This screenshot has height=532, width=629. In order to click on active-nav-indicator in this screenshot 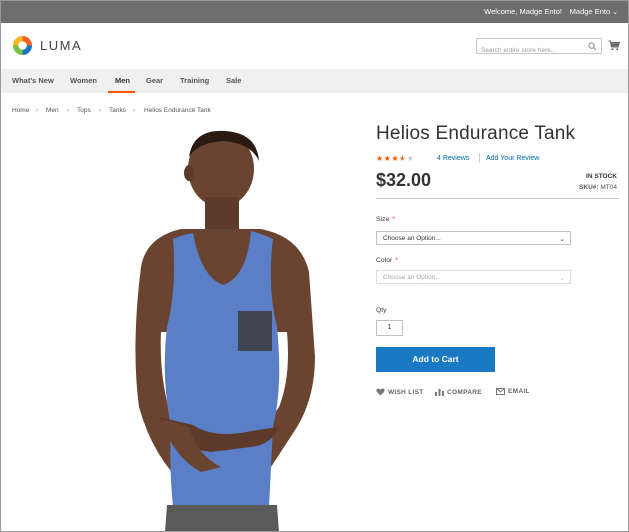, I will do `click(121, 92)`.